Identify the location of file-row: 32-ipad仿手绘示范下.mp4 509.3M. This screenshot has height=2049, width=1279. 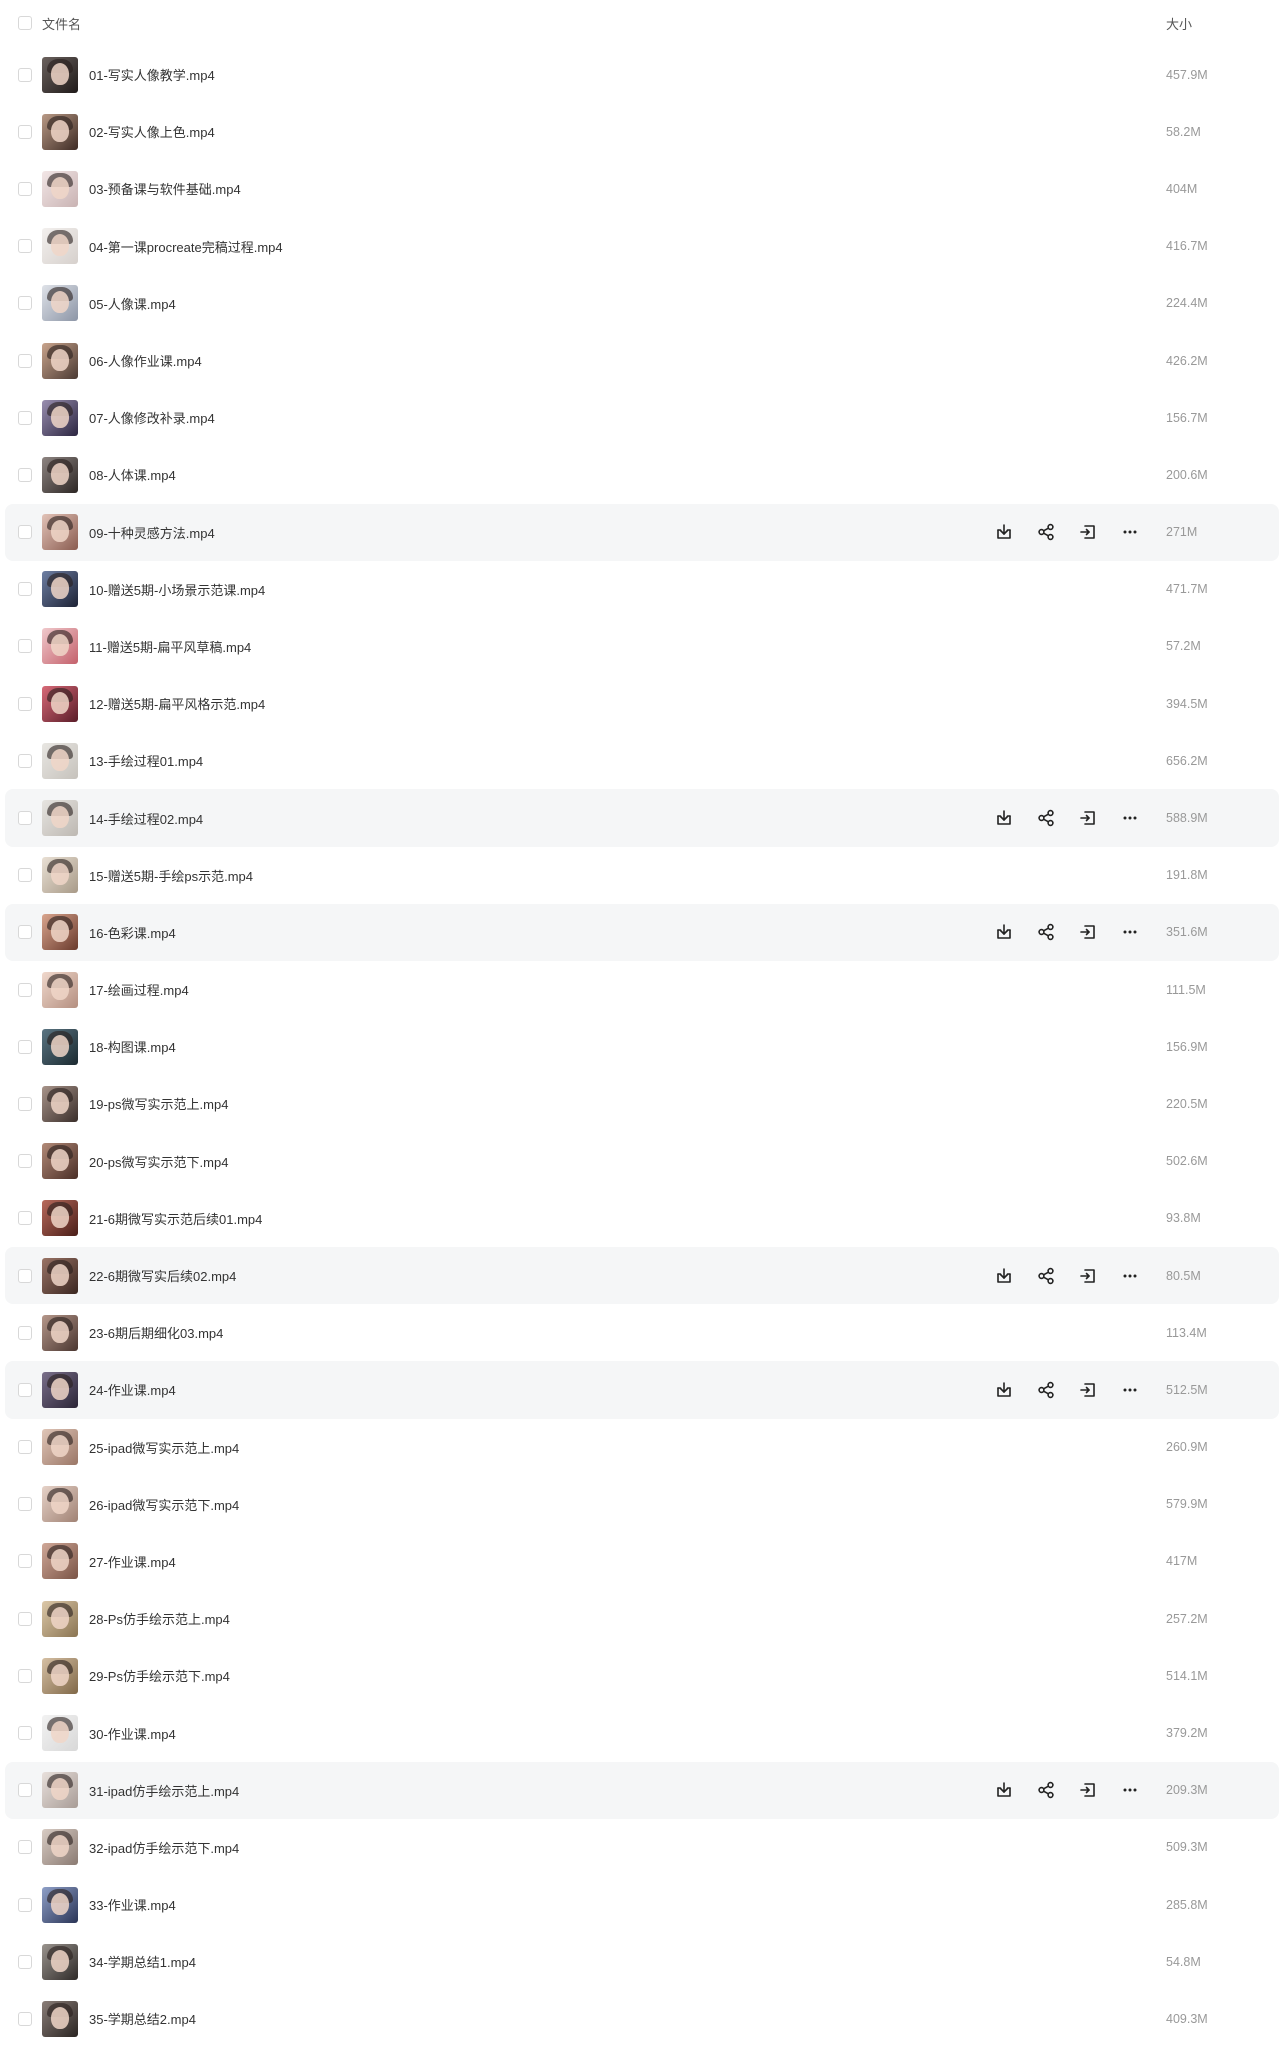
(639, 1847).